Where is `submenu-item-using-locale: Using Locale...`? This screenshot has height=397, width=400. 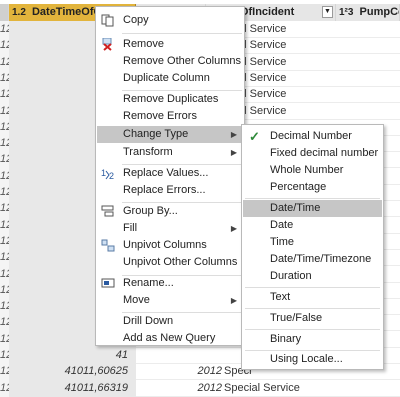
submenu-item-using-locale: Using Locale... is located at coordinates (312, 359).